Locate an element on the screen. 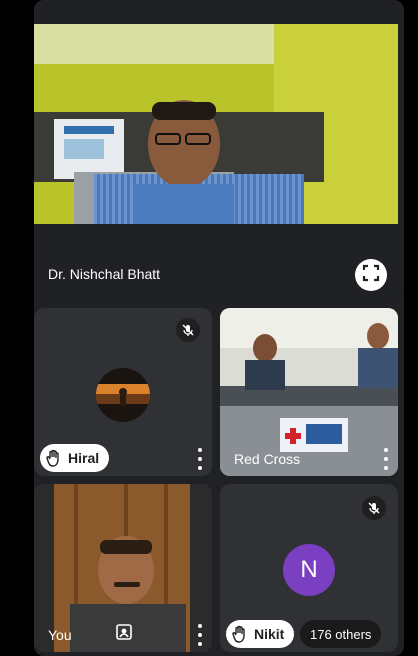 This screenshot has height=656, width=418. raised-hand-chip: Nikit is located at coordinates (260, 634).